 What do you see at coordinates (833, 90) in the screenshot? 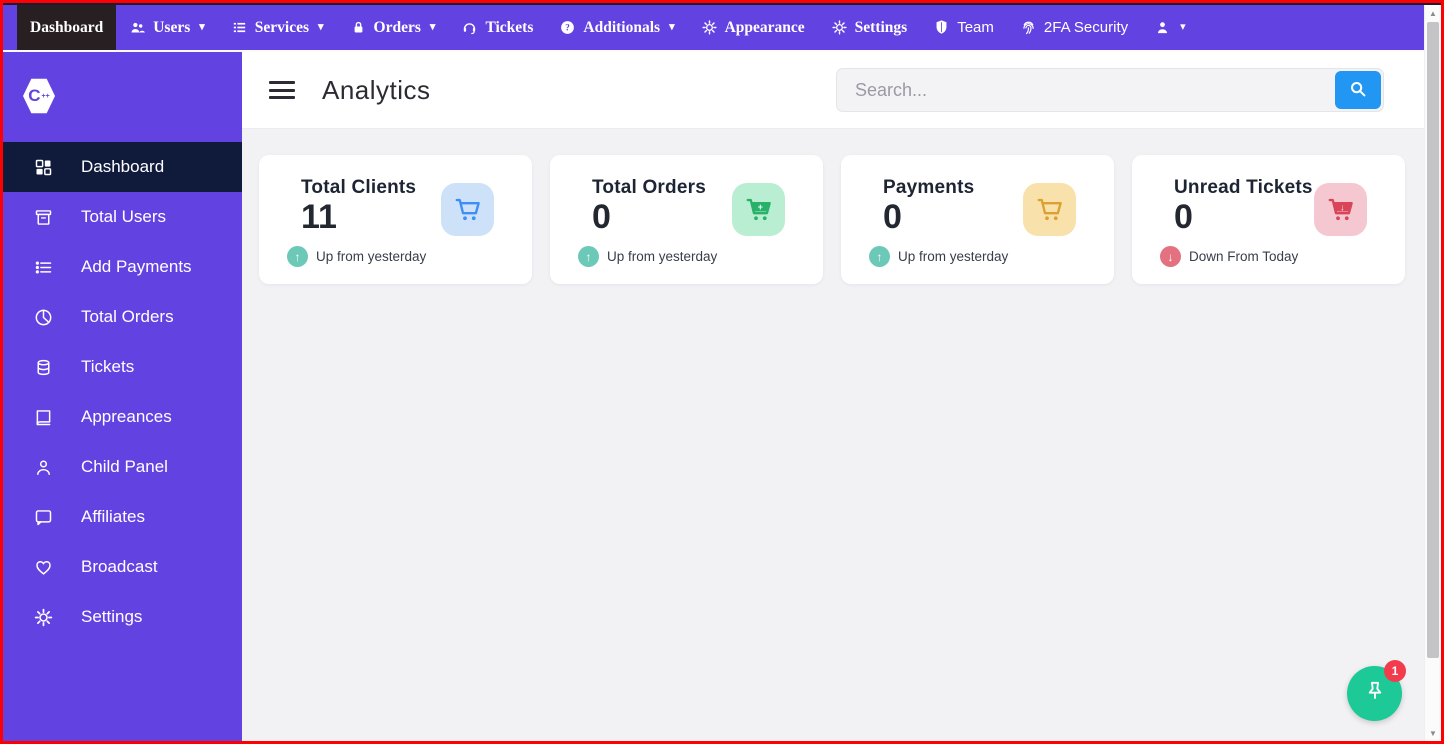
I see `page-header: Analytics` at bounding box center [833, 90].